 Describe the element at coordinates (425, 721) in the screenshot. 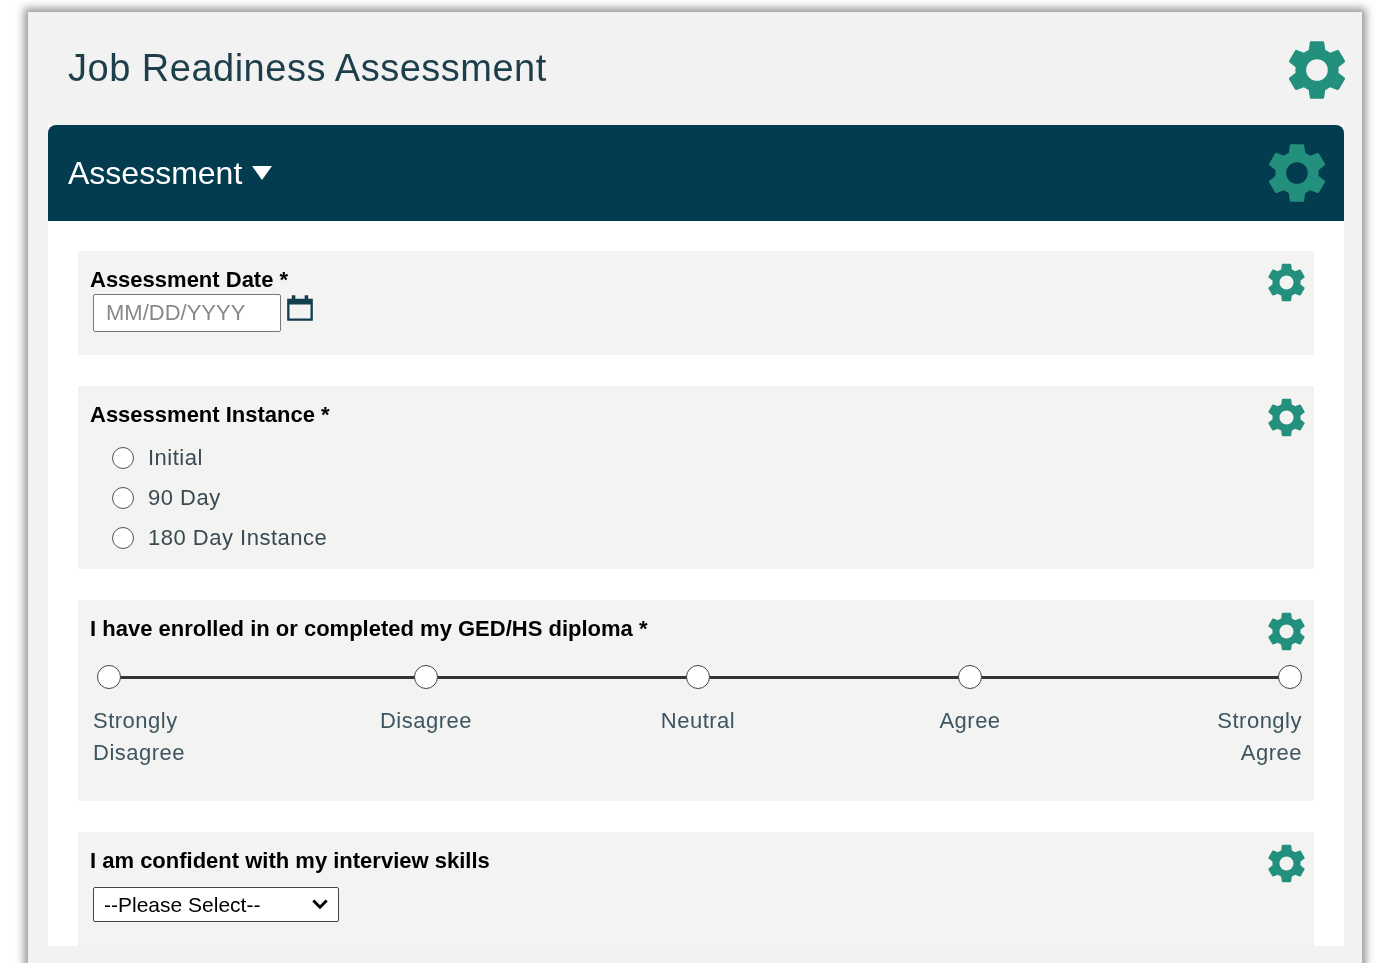

I see `scale-label: Disagree` at that location.